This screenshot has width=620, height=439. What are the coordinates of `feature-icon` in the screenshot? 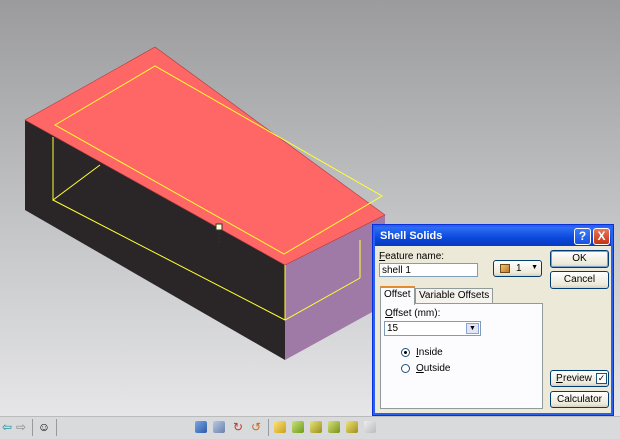 It's located at (280, 427).